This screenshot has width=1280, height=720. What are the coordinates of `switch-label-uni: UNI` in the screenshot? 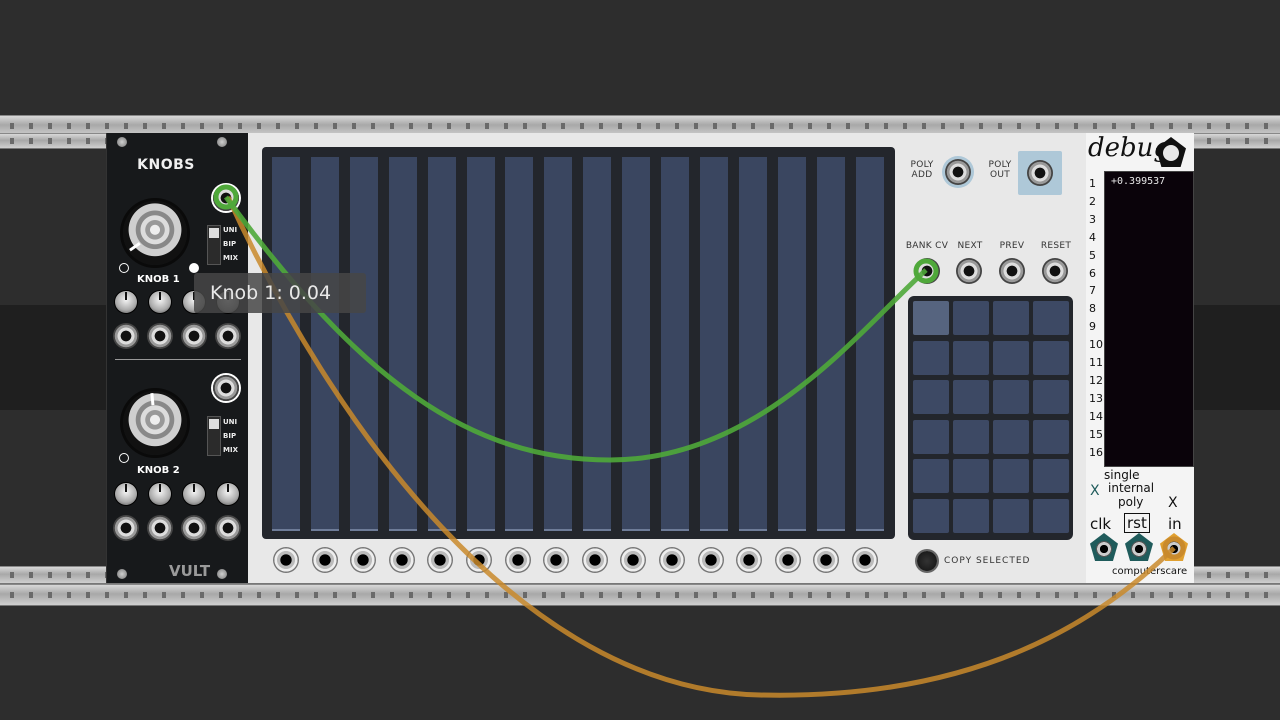 It's located at (230, 422).